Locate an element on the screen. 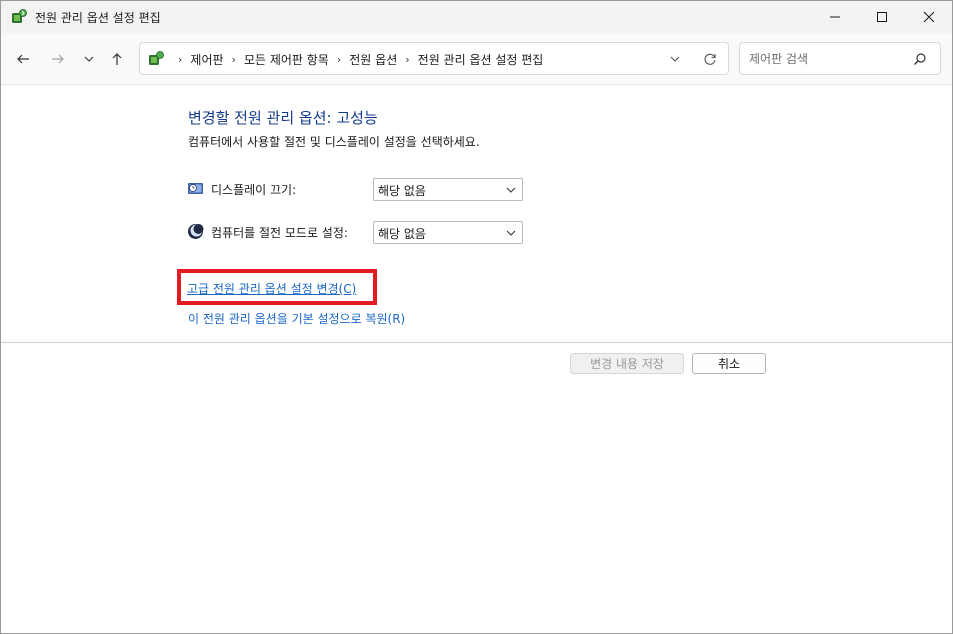  restore-defaults-link: 이 전원 관리 옵션을 기본 설정으로 복원(R) is located at coordinates (296, 318).